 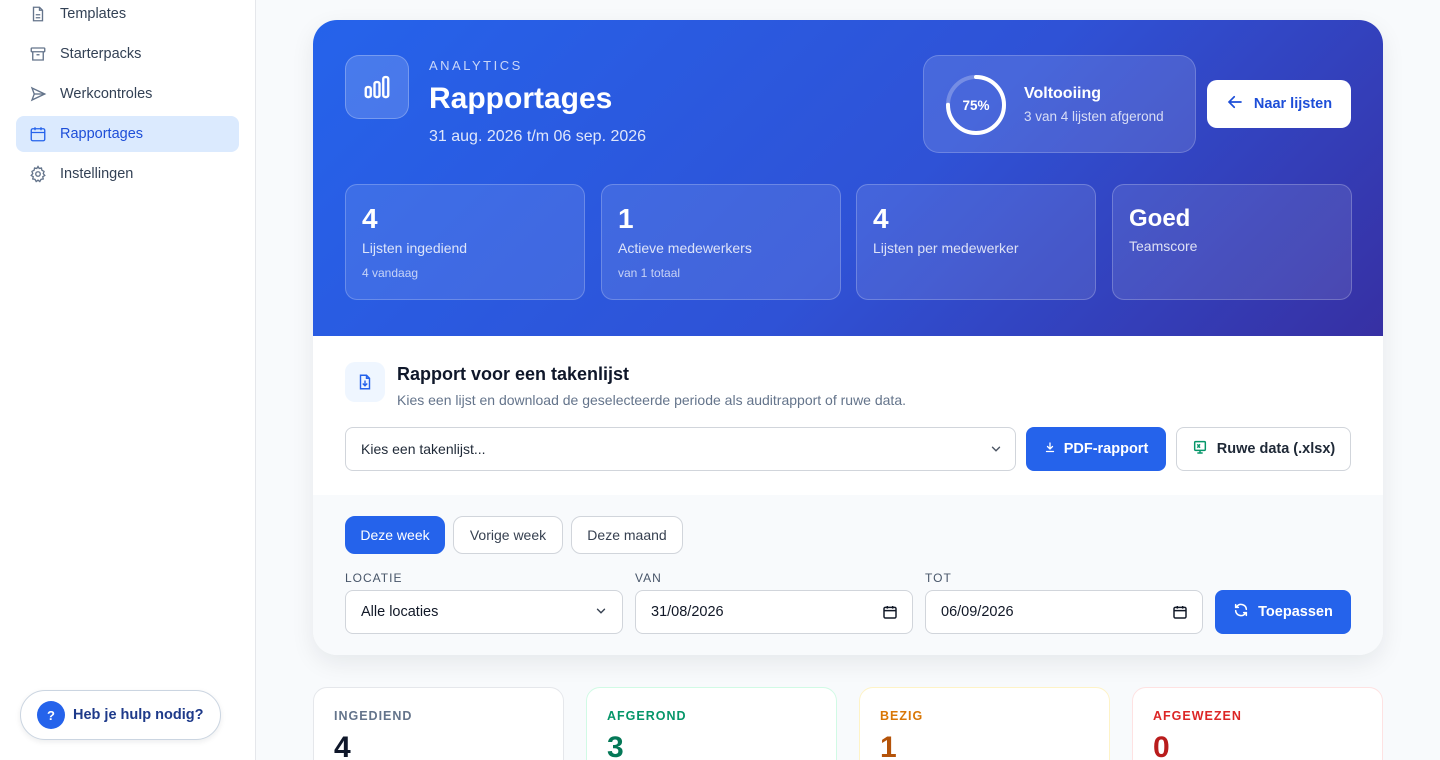 I want to click on status-label: BEZIG, so click(x=902, y=716).